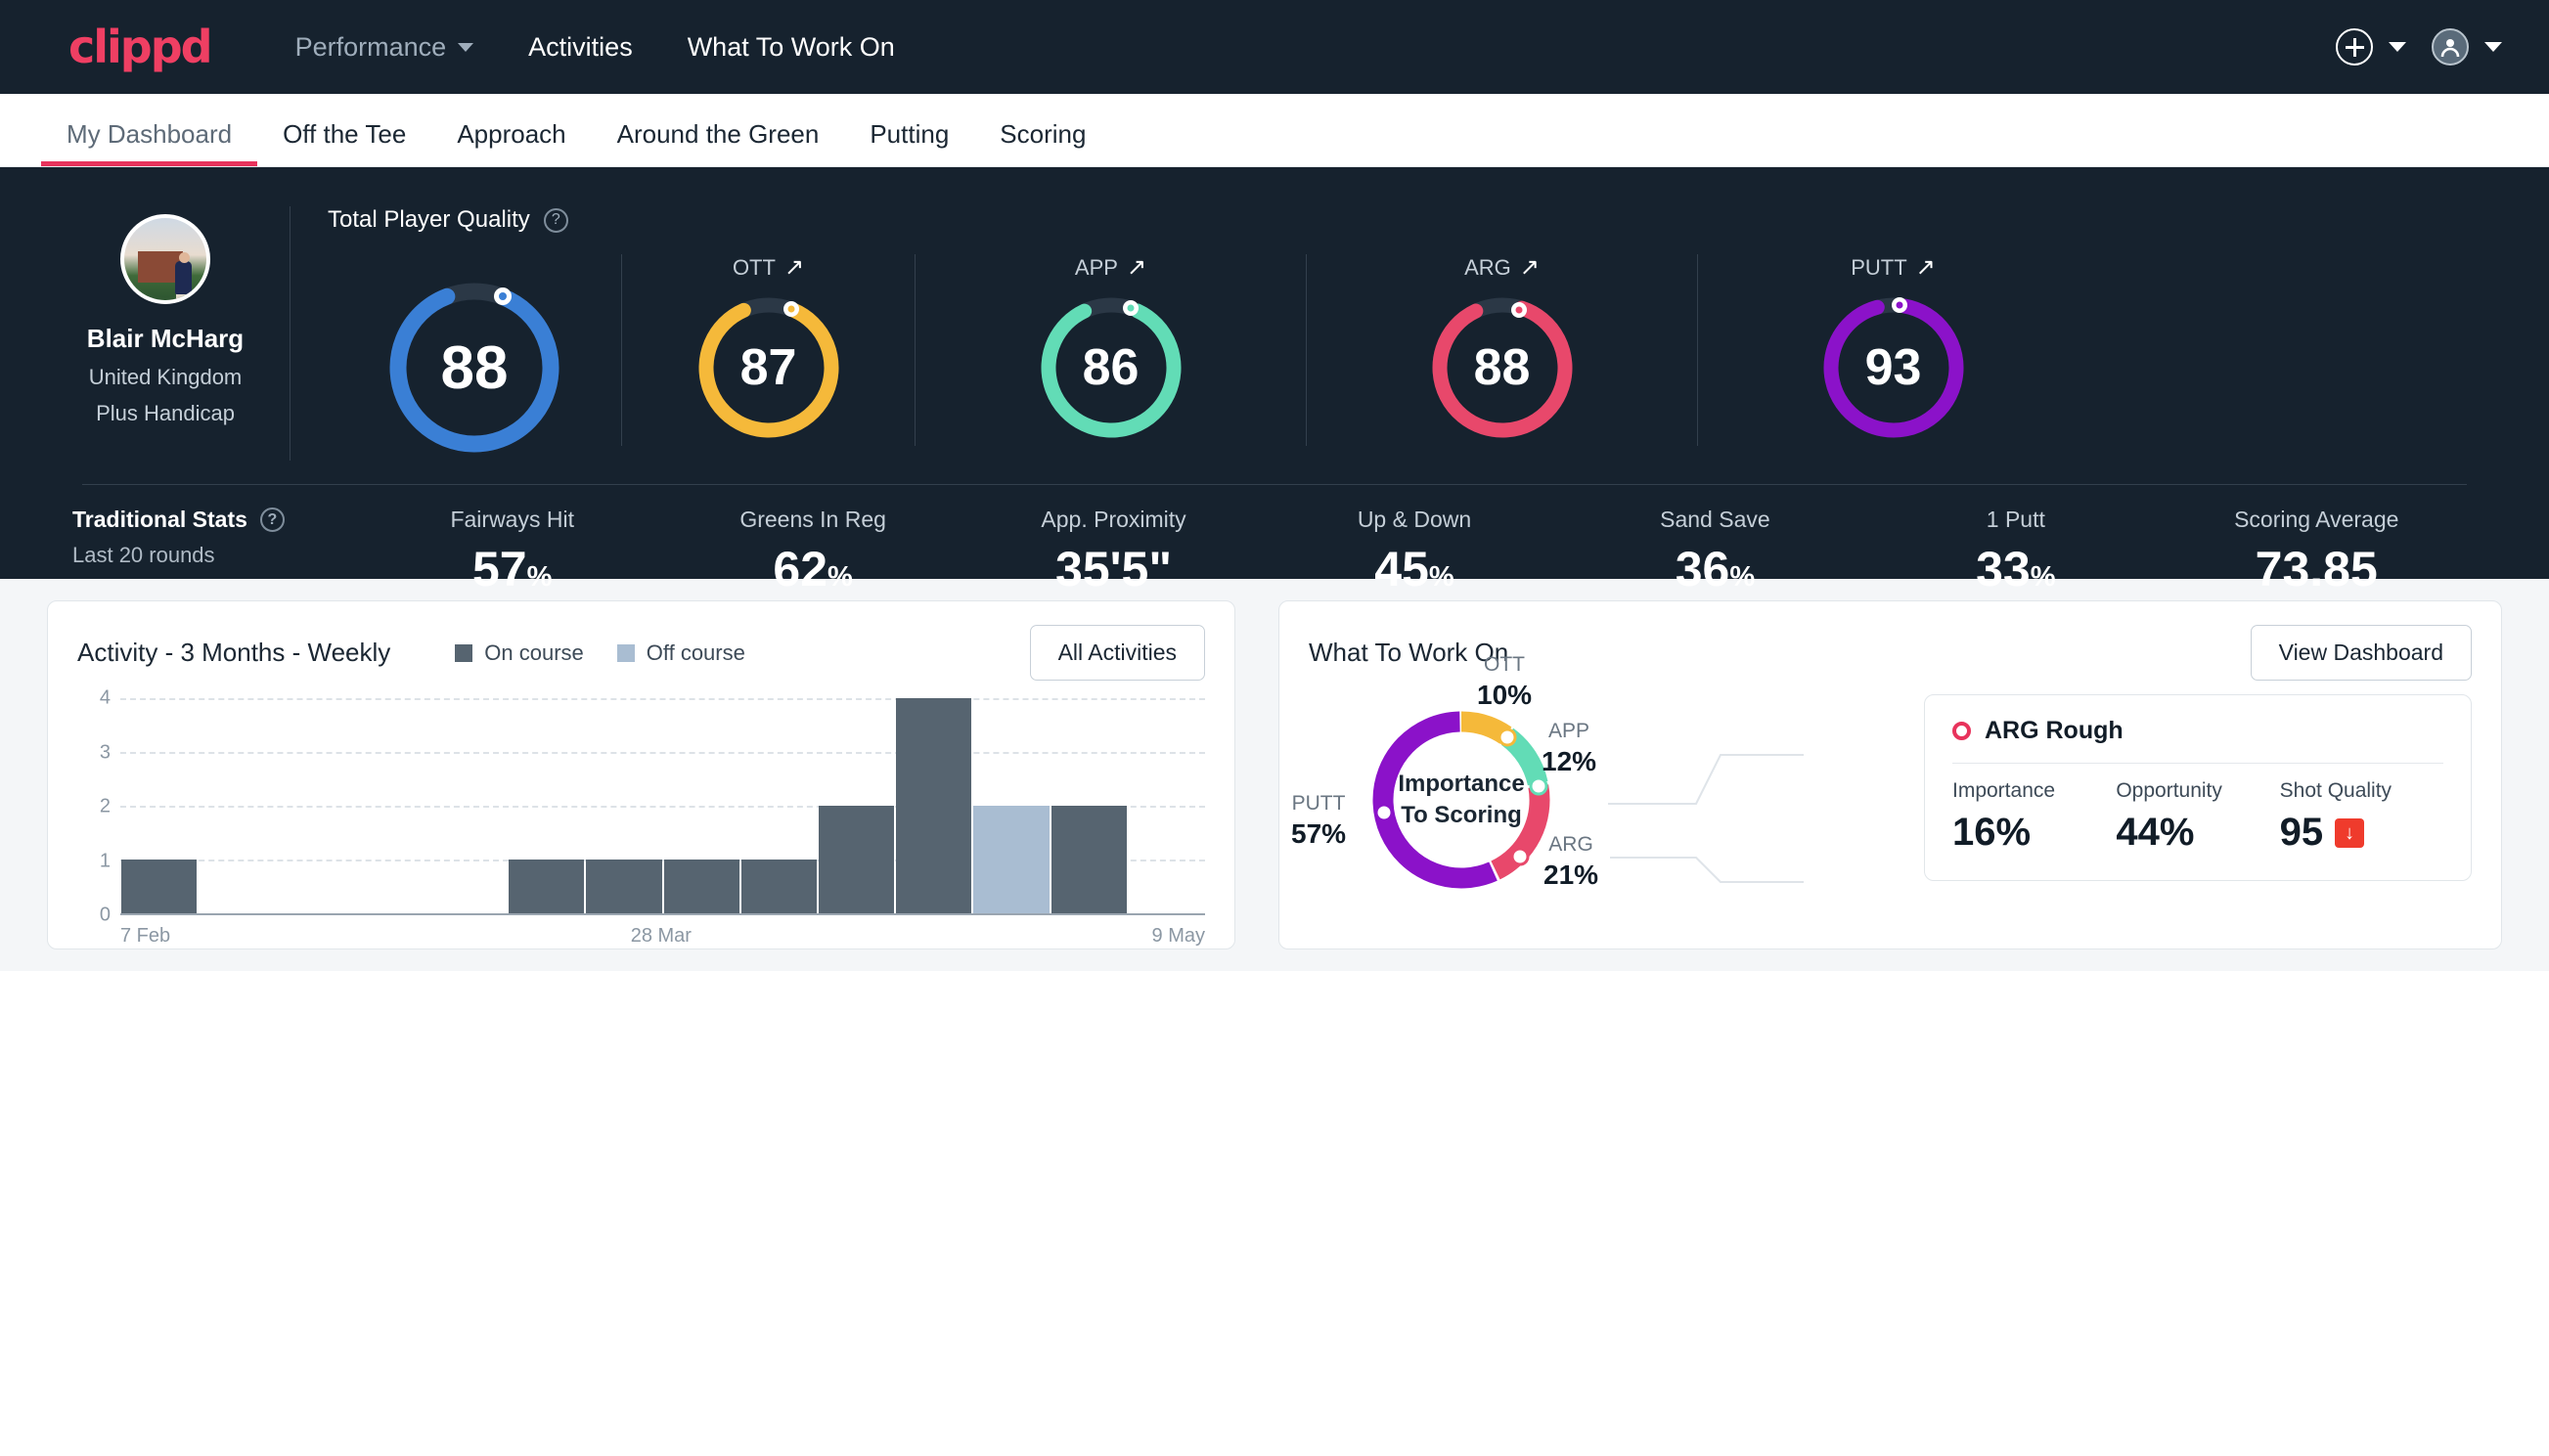  Describe the element at coordinates (1501, 350) in the screenshot. I see `gauge-arg: ARG ↗ 88` at that location.